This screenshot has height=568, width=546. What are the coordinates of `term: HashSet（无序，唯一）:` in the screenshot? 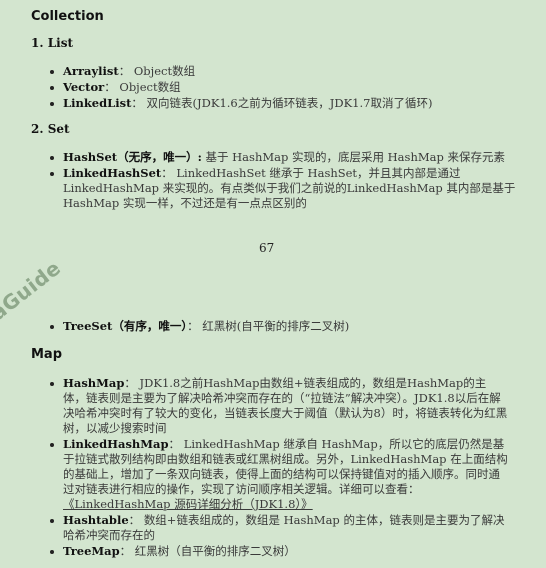 It's located at (132, 157).